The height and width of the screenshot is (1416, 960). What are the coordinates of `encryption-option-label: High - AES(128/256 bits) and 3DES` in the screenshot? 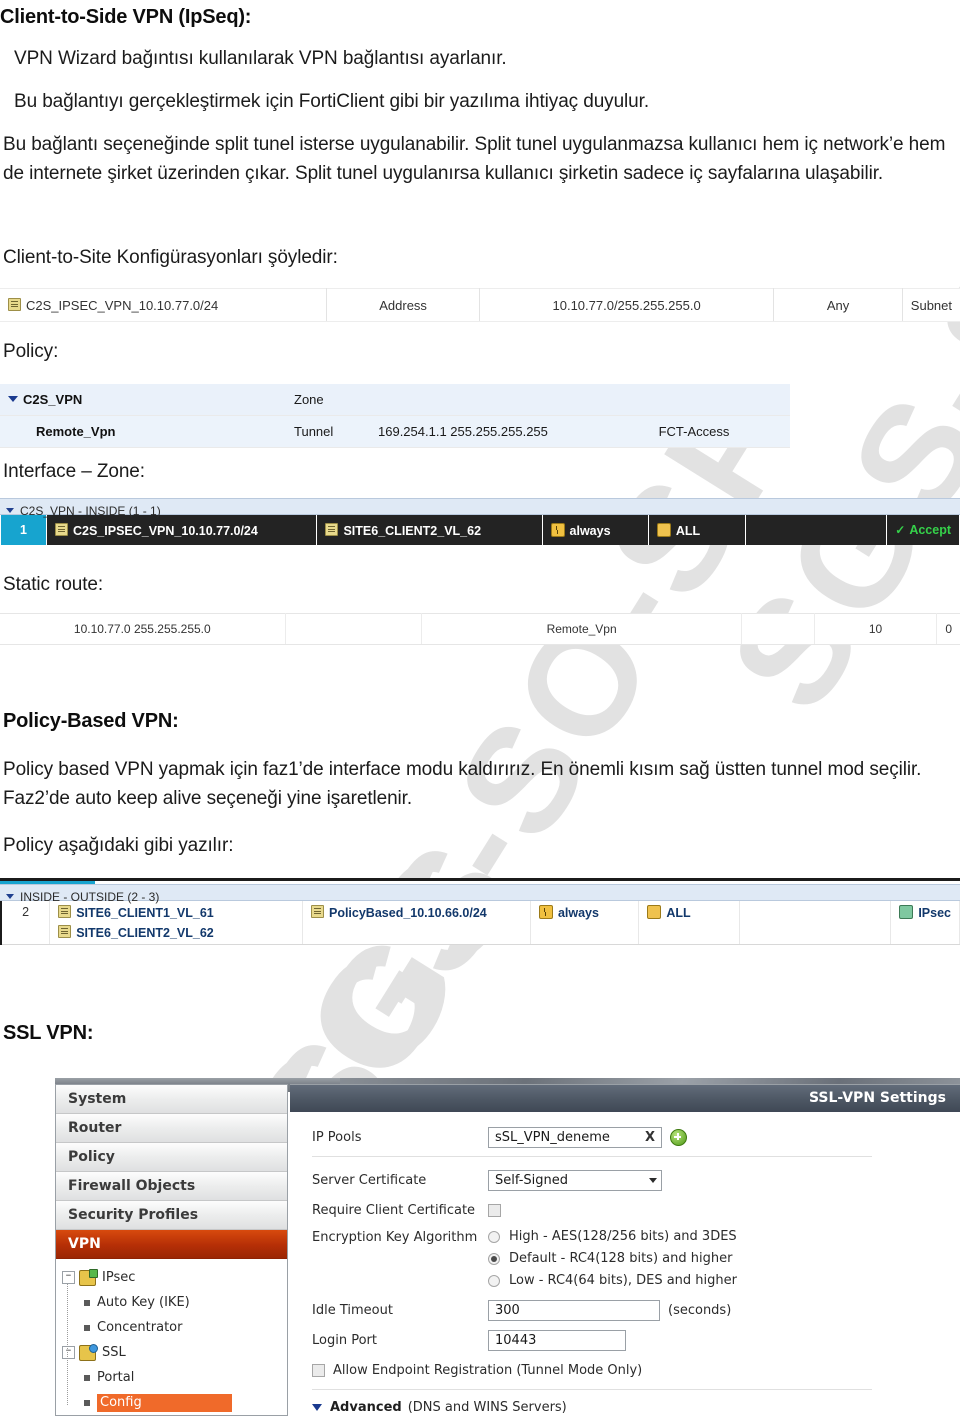 It's located at (623, 1236).